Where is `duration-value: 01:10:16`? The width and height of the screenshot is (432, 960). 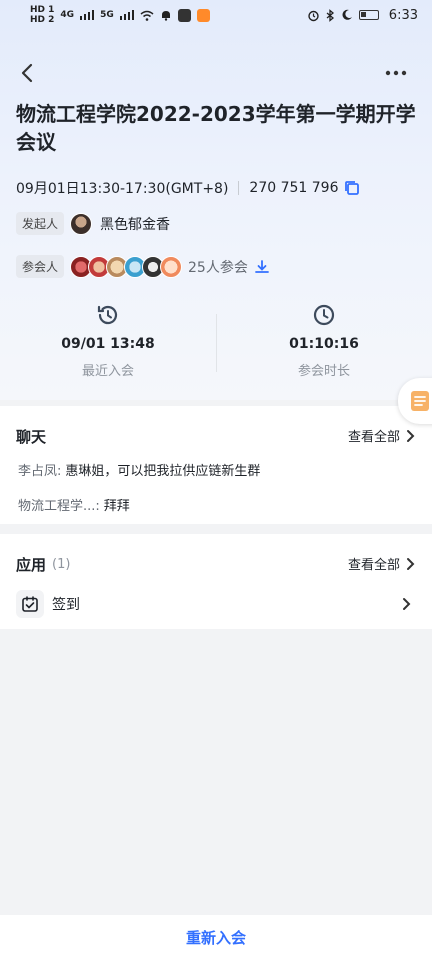 duration-value: 01:10:16 is located at coordinates (324, 344).